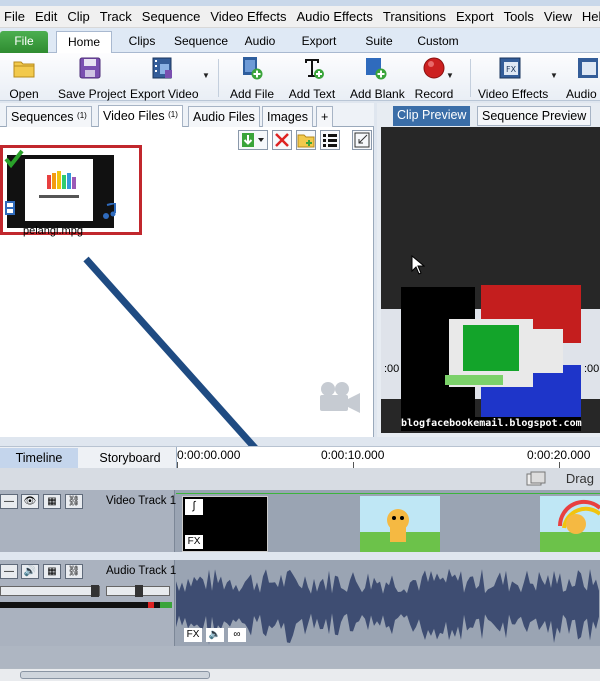 The image size is (600, 681). What do you see at coordinates (174, 16) in the screenshot?
I see `menu-sequence: Sequence` at bounding box center [174, 16].